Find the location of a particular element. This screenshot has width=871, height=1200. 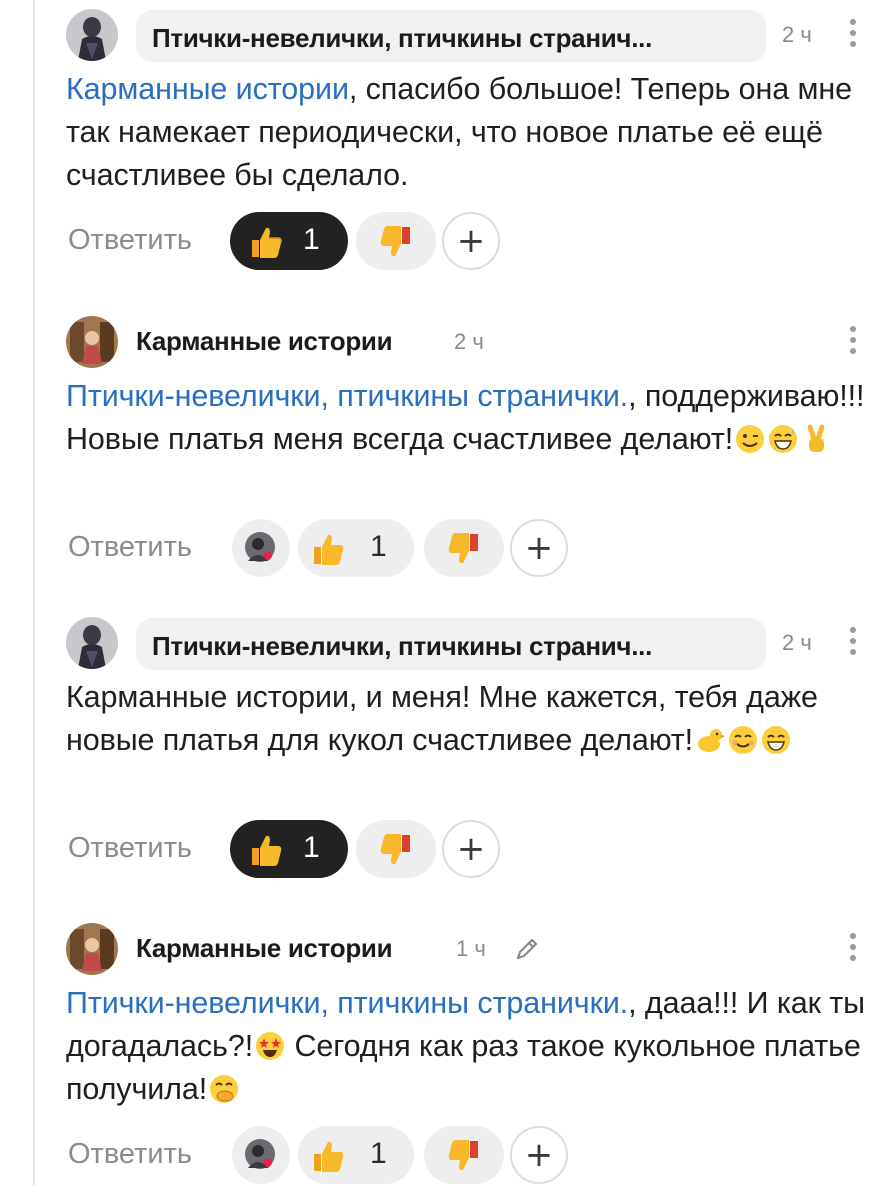

timestamp: 1 ч is located at coordinates (471, 948).